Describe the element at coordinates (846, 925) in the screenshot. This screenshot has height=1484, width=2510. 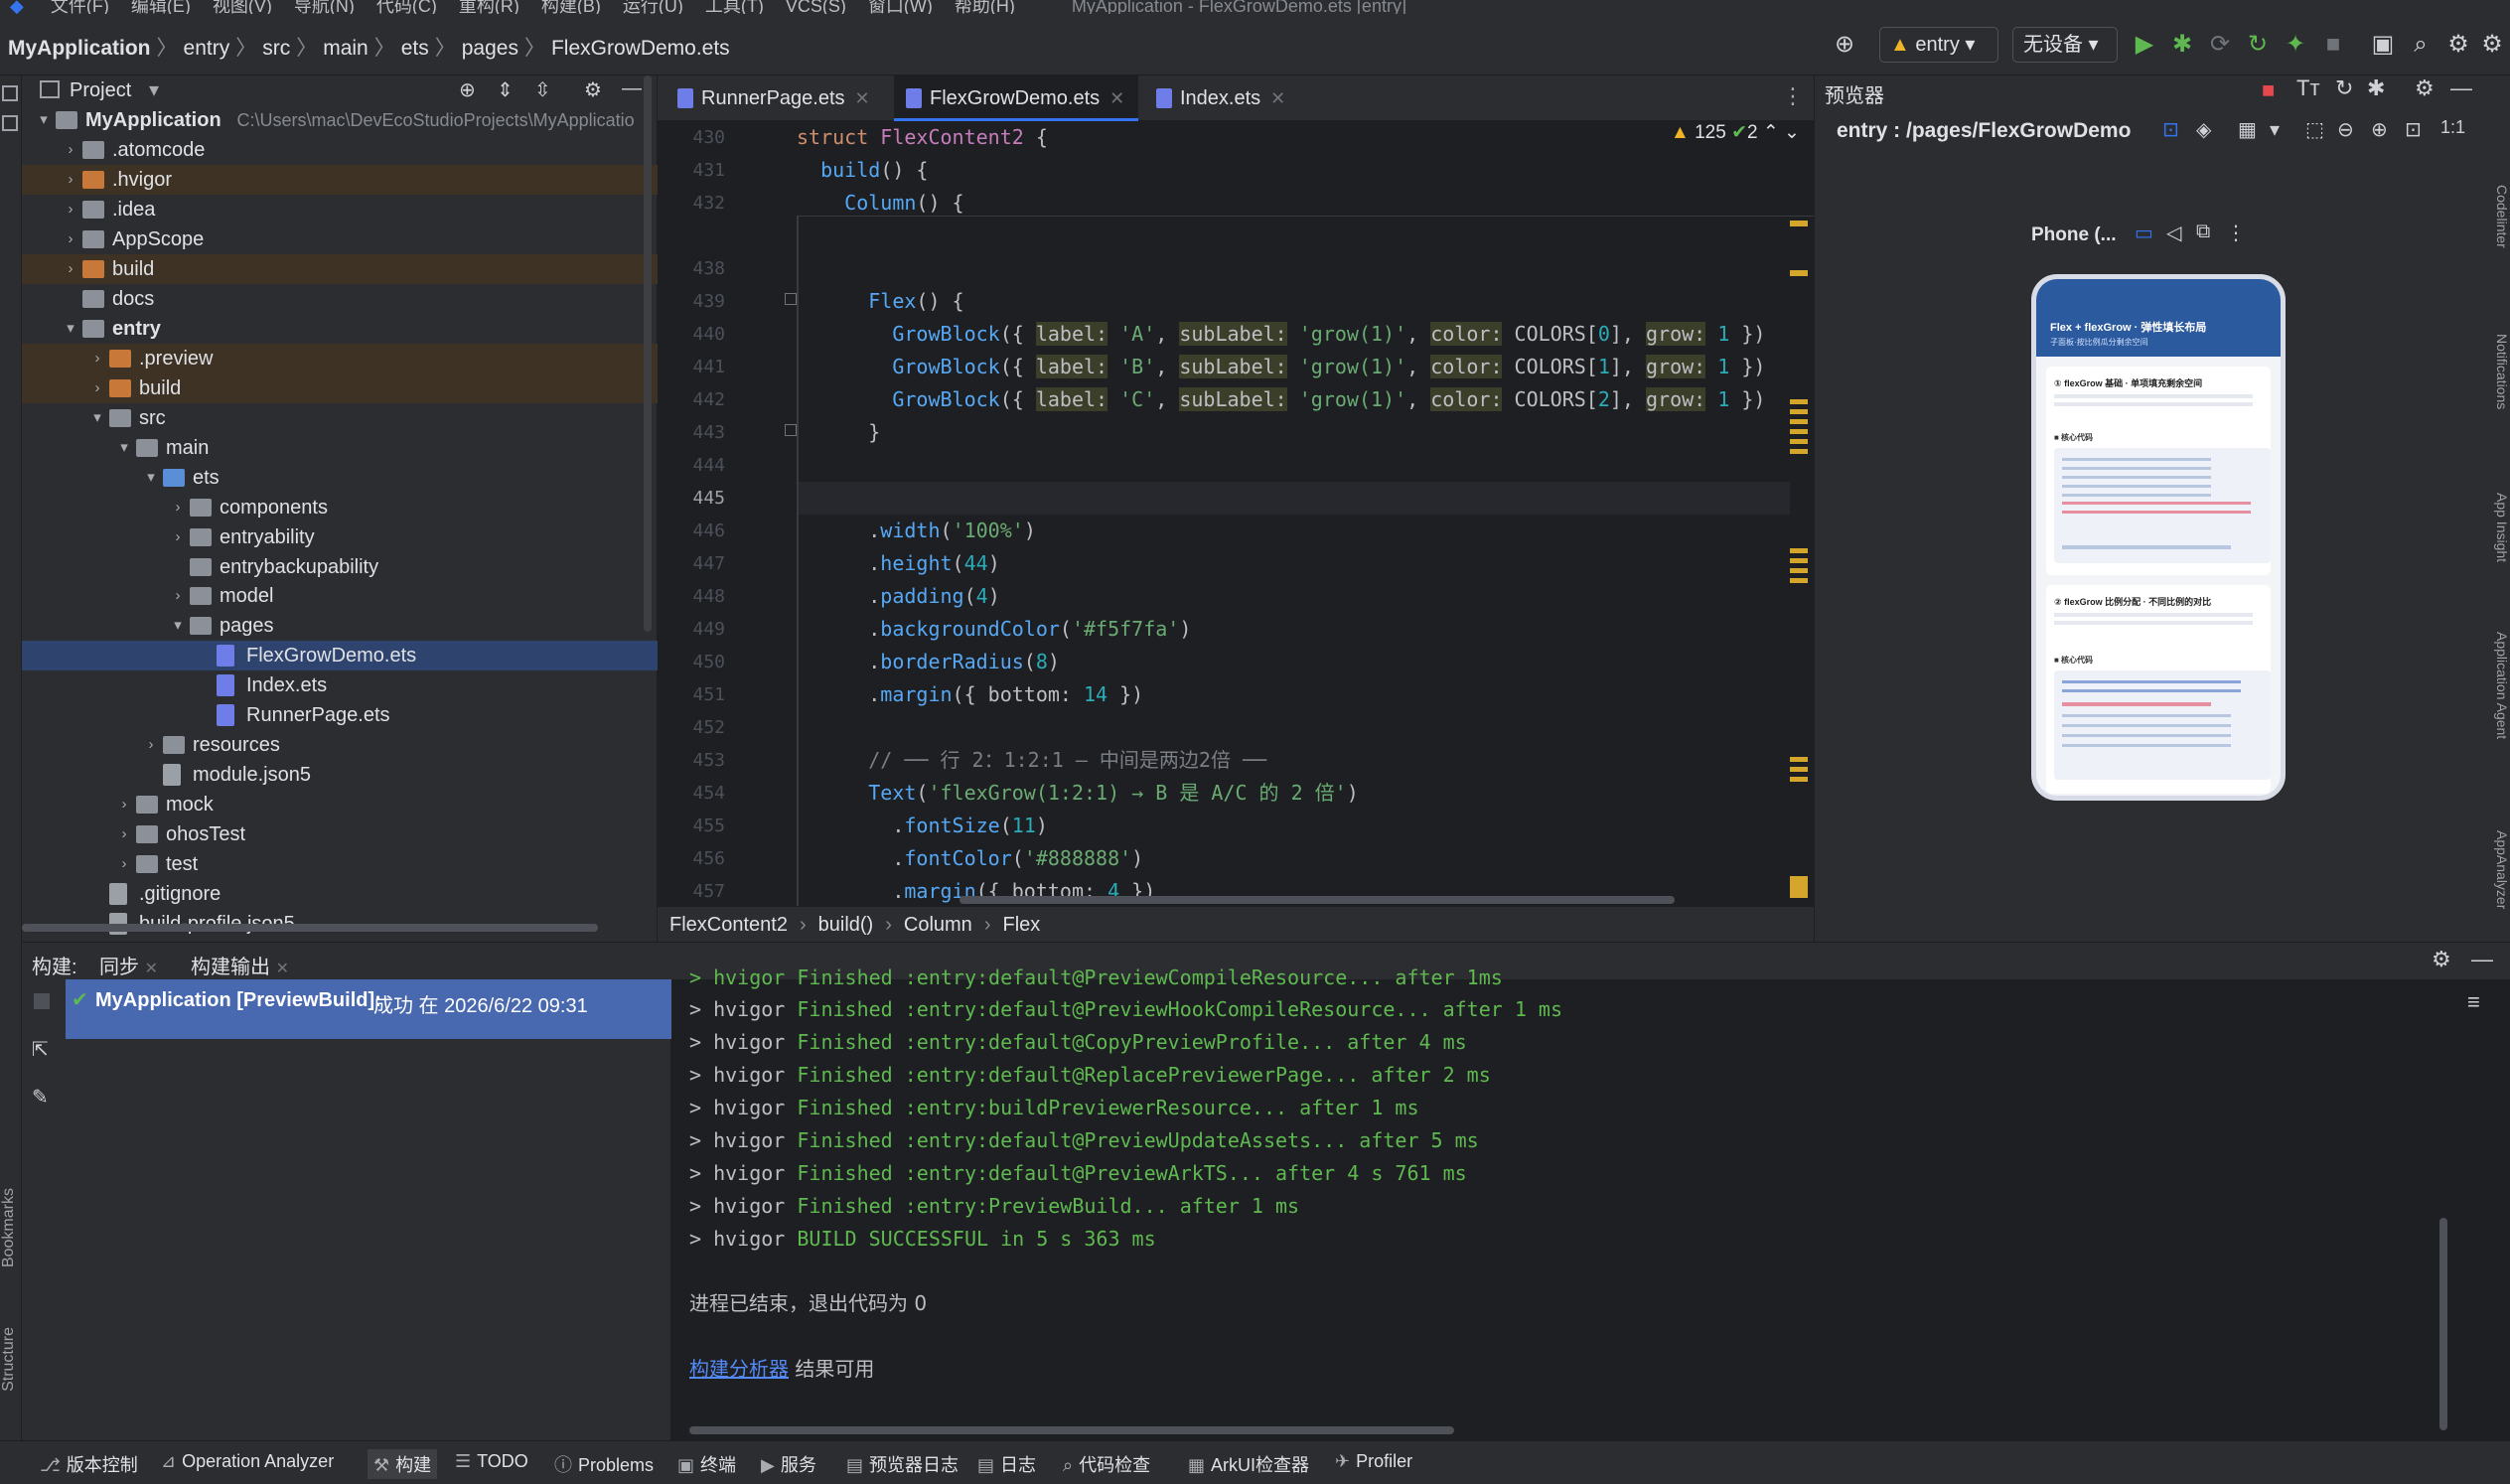
I see `editor-breadcrumb-item: build()` at that location.